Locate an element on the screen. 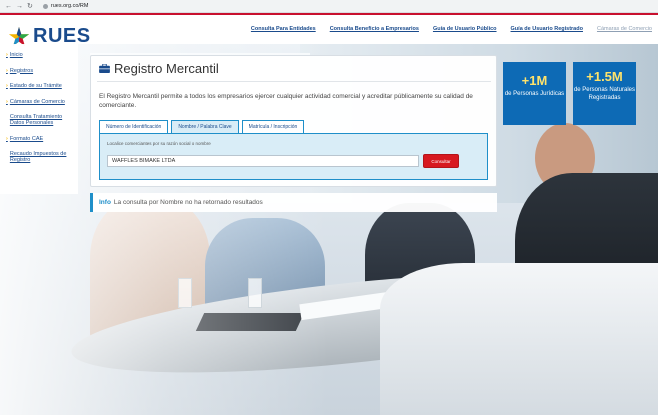  card-title: Registro Mercantil is located at coordinates (159, 68).